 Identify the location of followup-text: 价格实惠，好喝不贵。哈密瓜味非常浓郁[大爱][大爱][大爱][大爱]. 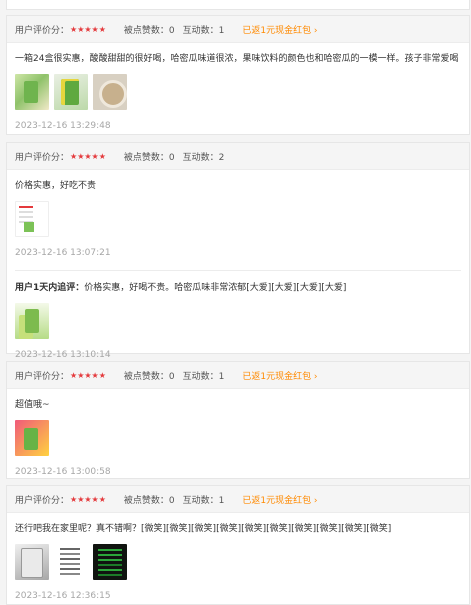
(215, 288).